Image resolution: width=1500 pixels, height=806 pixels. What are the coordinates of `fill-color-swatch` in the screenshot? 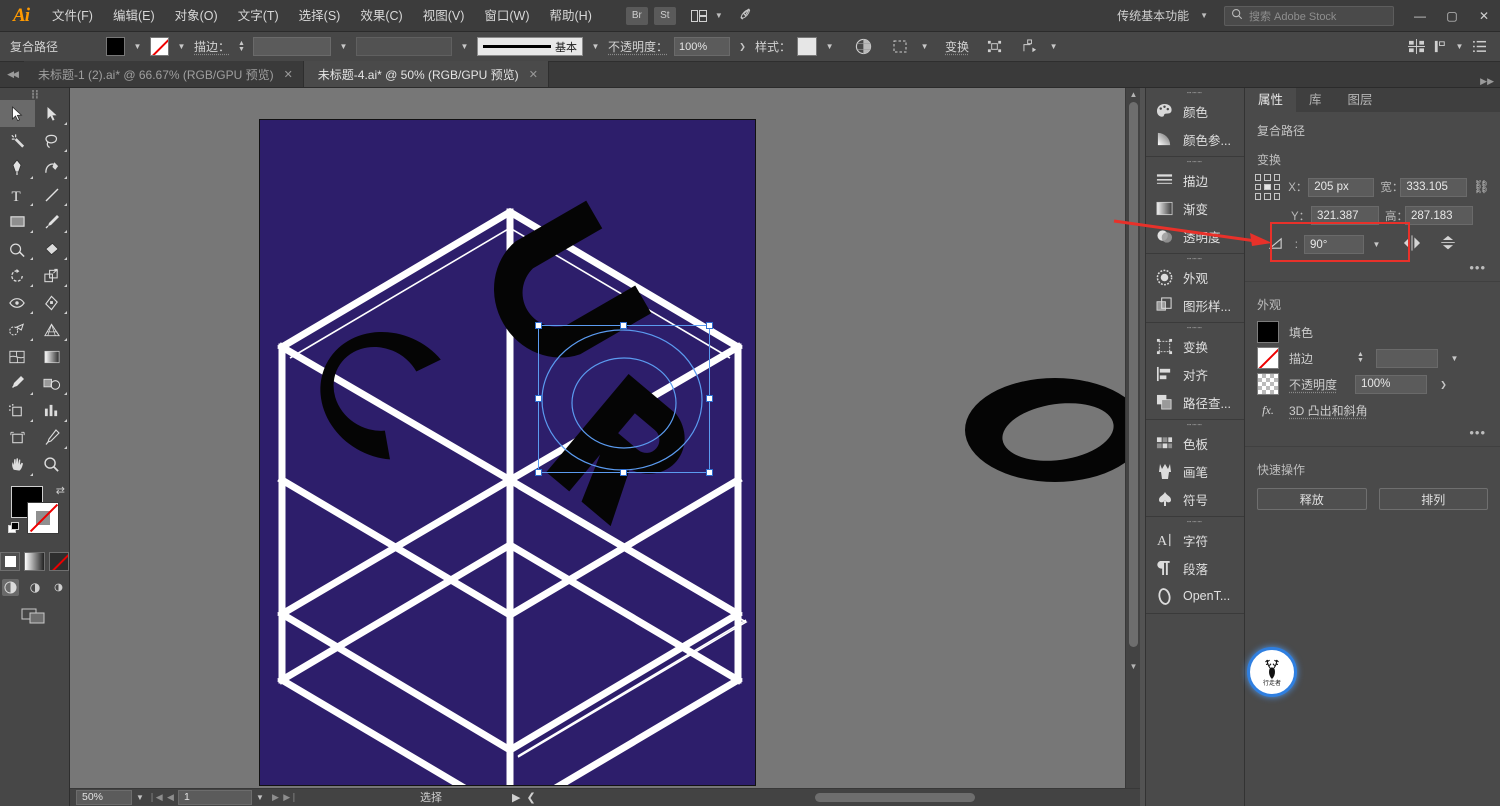 It's located at (115, 46).